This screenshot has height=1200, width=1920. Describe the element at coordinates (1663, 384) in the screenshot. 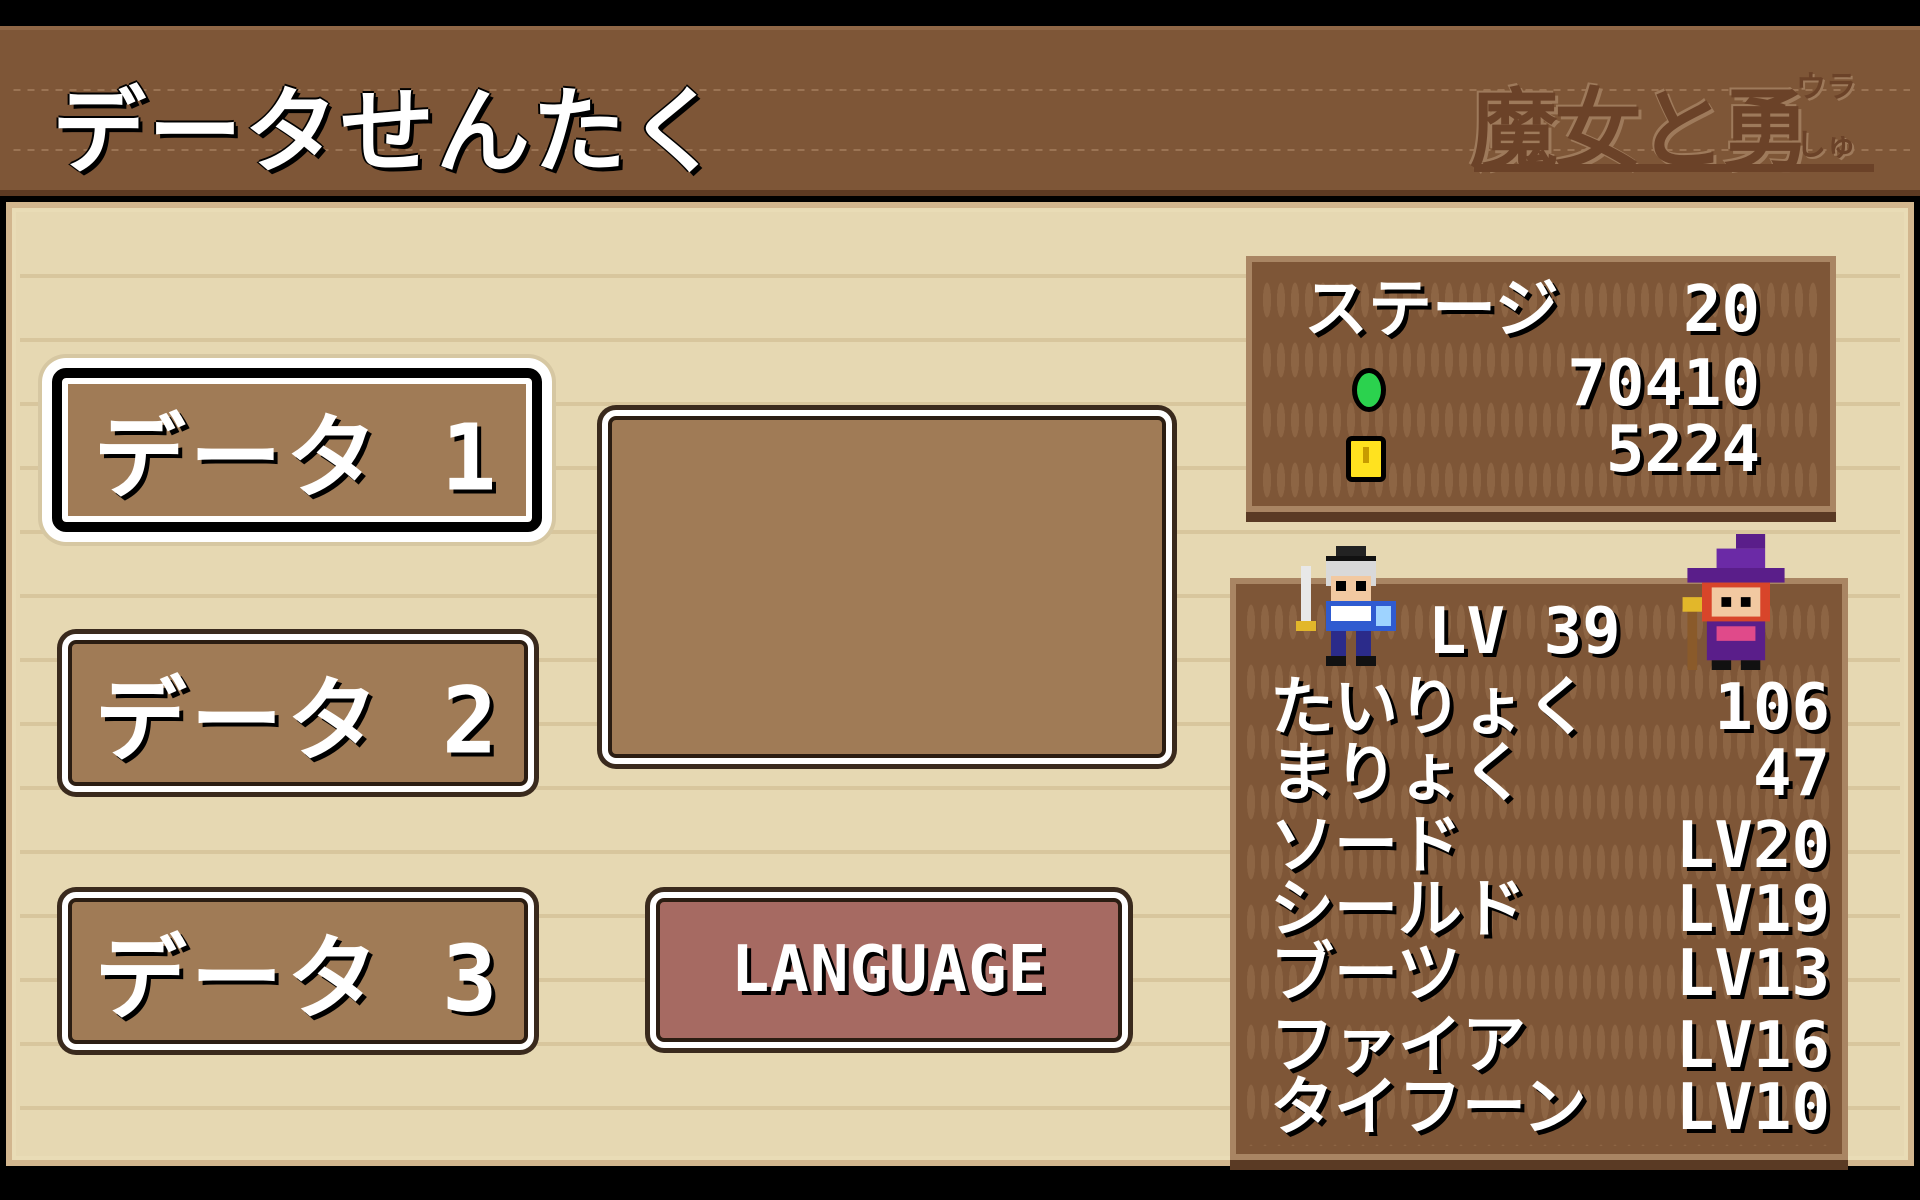

I see `gem-count: 70410` at that location.